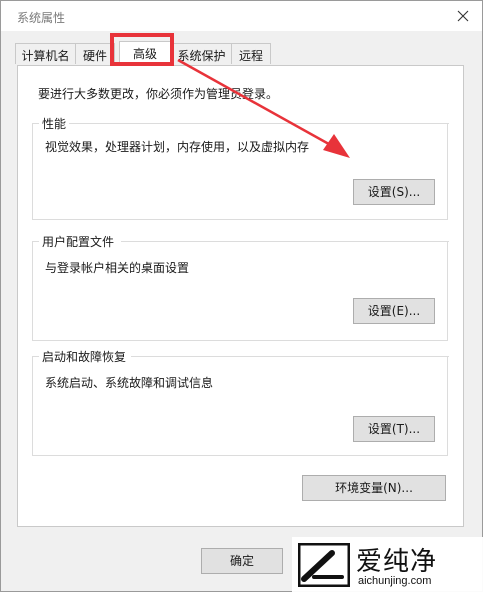 This screenshot has width=483, height=592. What do you see at coordinates (242, 561) in the screenshot?
I see `ok-button: 确定` at bounding box center [242, 561].